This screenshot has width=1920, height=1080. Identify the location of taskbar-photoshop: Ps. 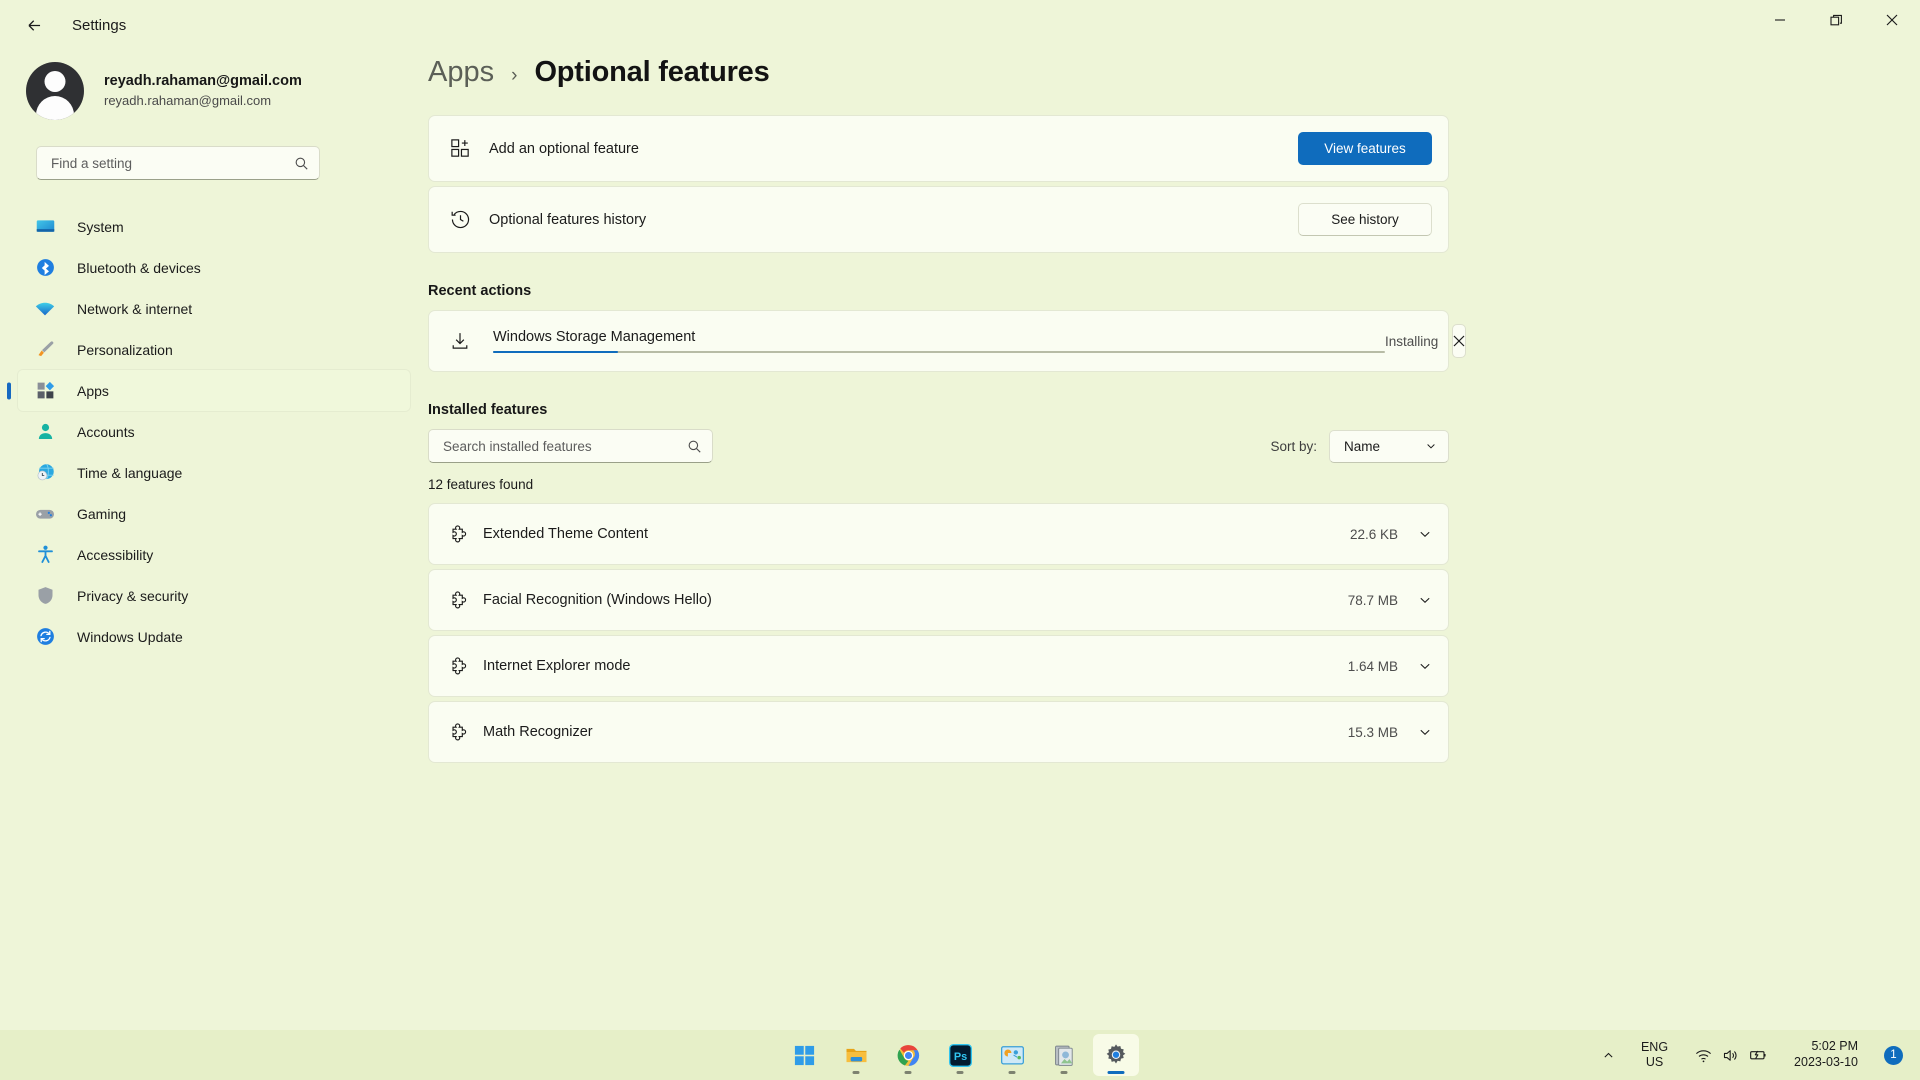
(960, 1055).